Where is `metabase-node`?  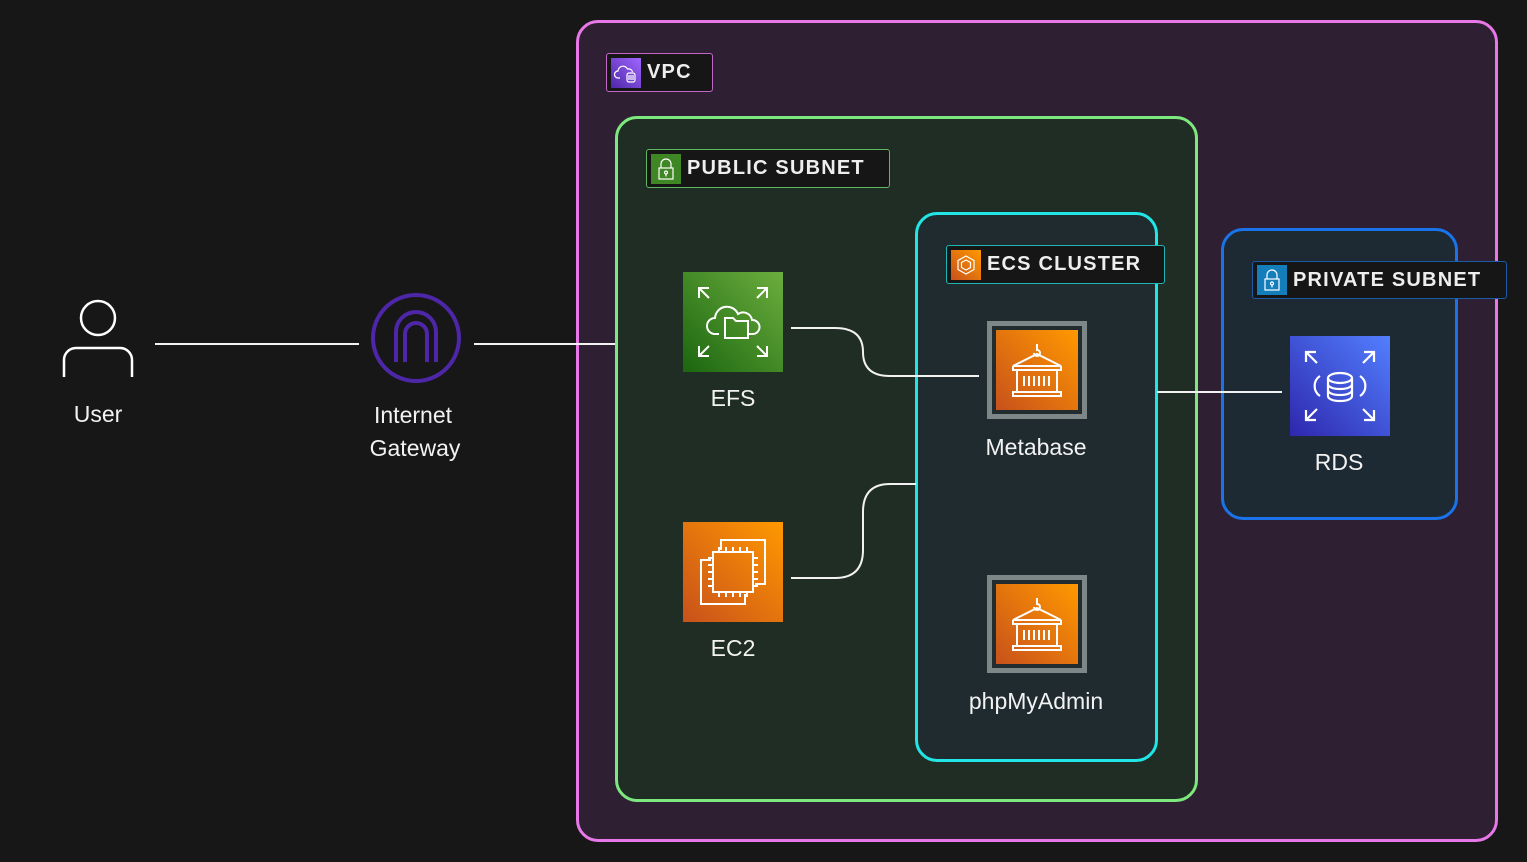
metabase-node is located at coordinates (1037, 370).